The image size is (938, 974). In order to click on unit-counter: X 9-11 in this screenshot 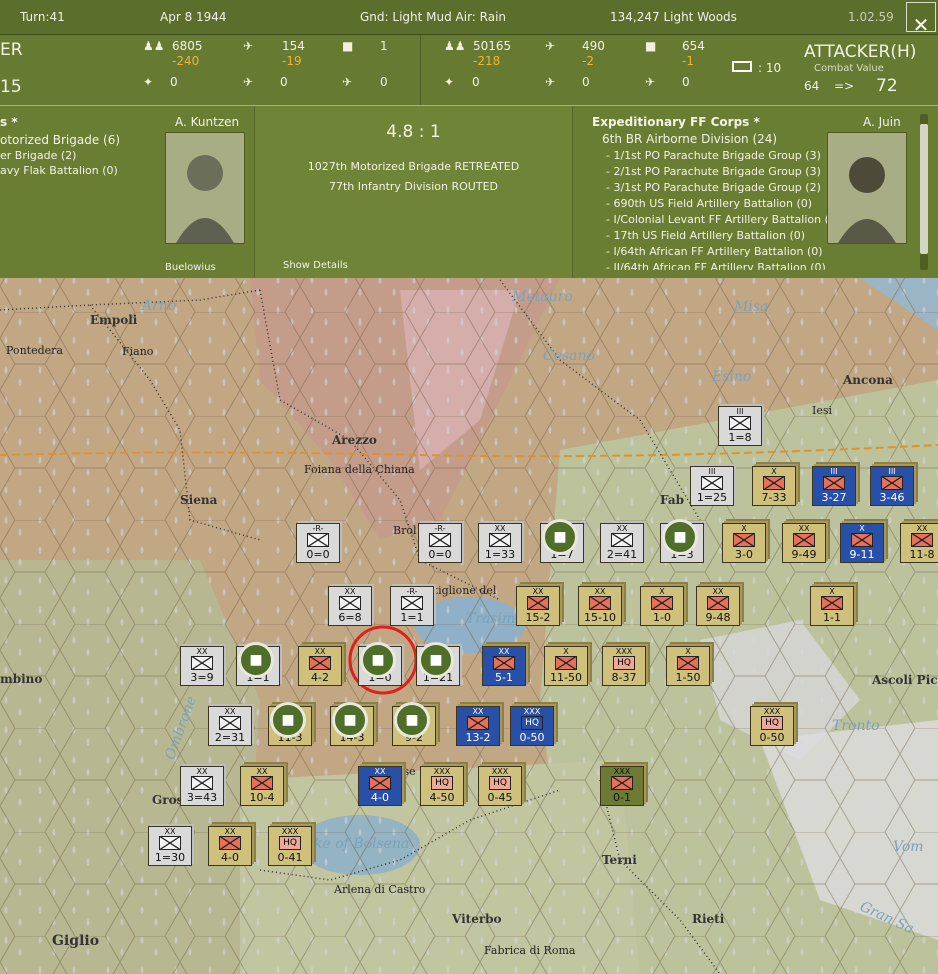, I will do `click(862, 543)`.